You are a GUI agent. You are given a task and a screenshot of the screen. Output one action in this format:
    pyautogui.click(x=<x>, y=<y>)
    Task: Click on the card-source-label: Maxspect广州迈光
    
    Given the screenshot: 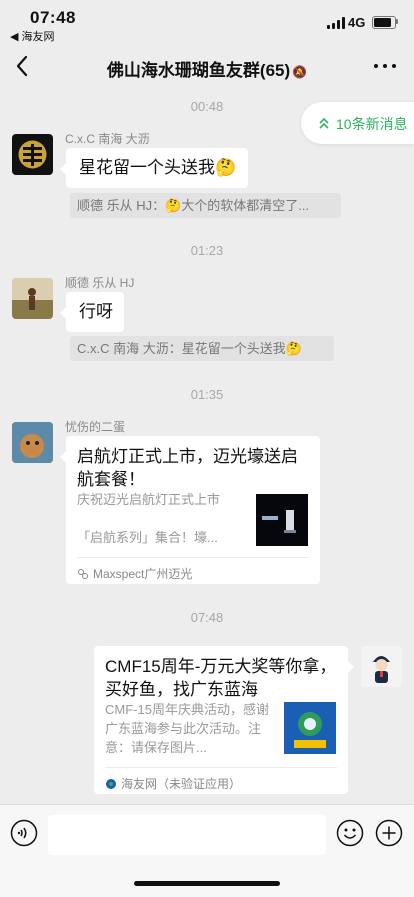 What is the action you would take?
    pyautogui.click(x=143, y=574)
    